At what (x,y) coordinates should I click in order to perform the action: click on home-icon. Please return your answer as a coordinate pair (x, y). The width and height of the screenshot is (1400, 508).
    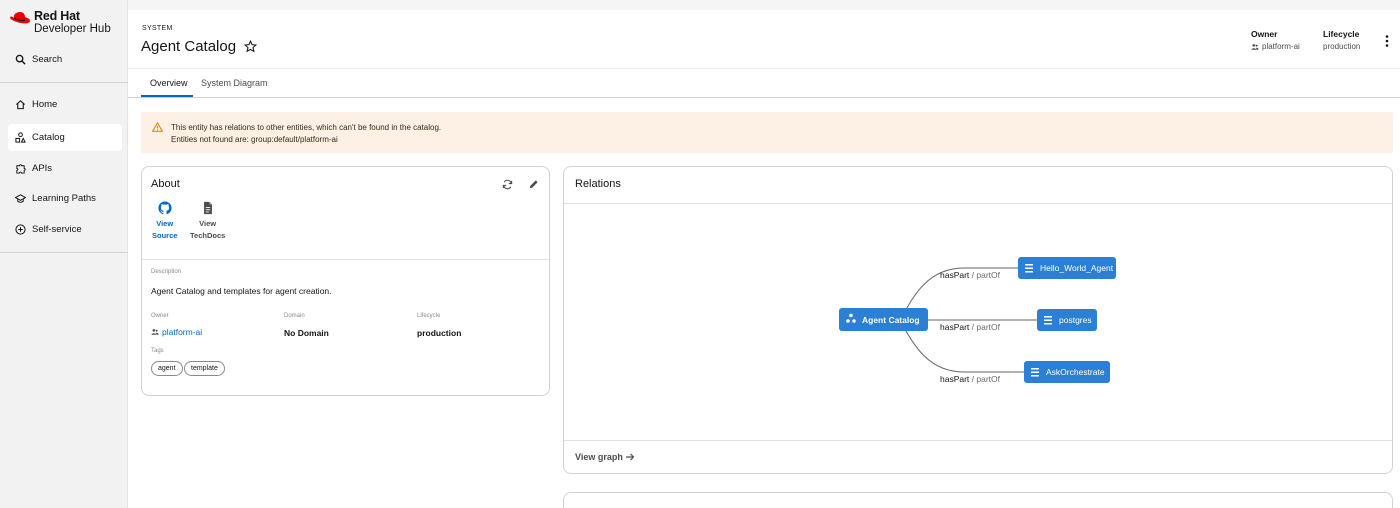
    Looking at the image, I should click on (20, 105).